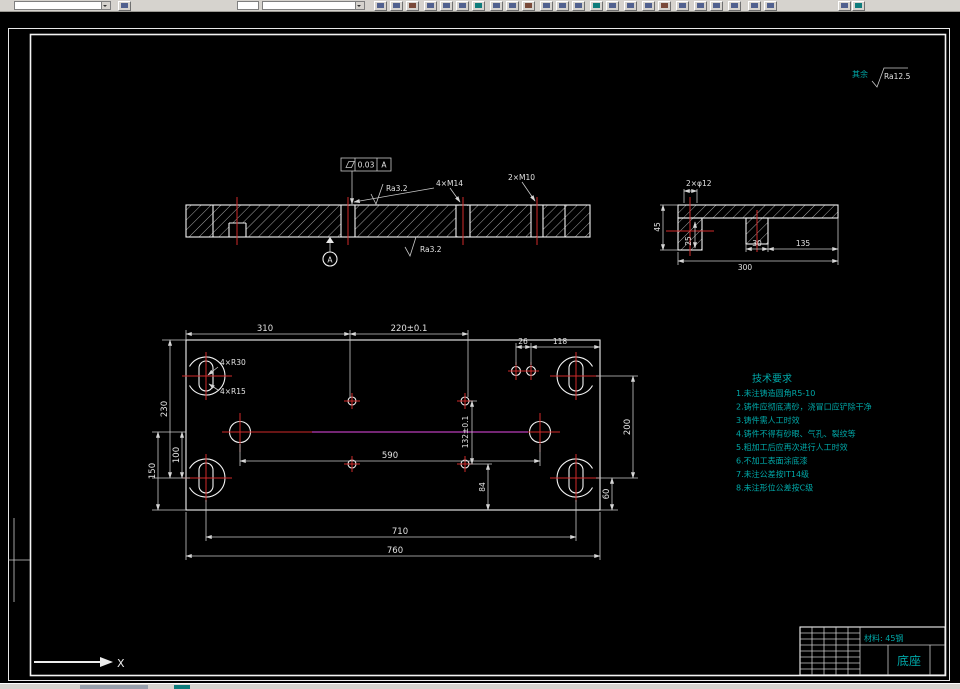 Image resolution: width=960 pixels, height=689 pixels. I want to click on dim-135: 135, so click(803, 243).